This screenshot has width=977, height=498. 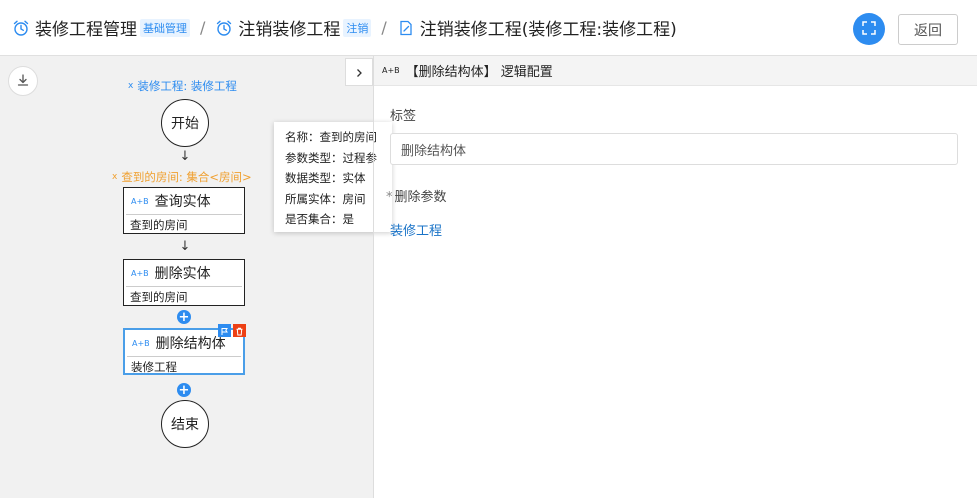 I want to click on start-node: 开始, so click(x=185, y=123).